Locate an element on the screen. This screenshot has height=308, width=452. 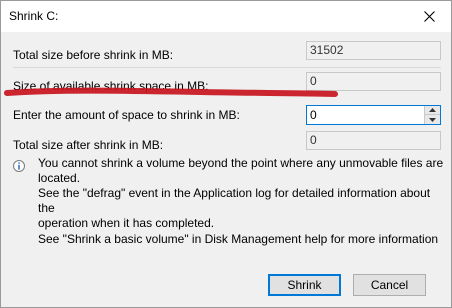
shrink-amount-stepper is located at coordinates (373, 115).